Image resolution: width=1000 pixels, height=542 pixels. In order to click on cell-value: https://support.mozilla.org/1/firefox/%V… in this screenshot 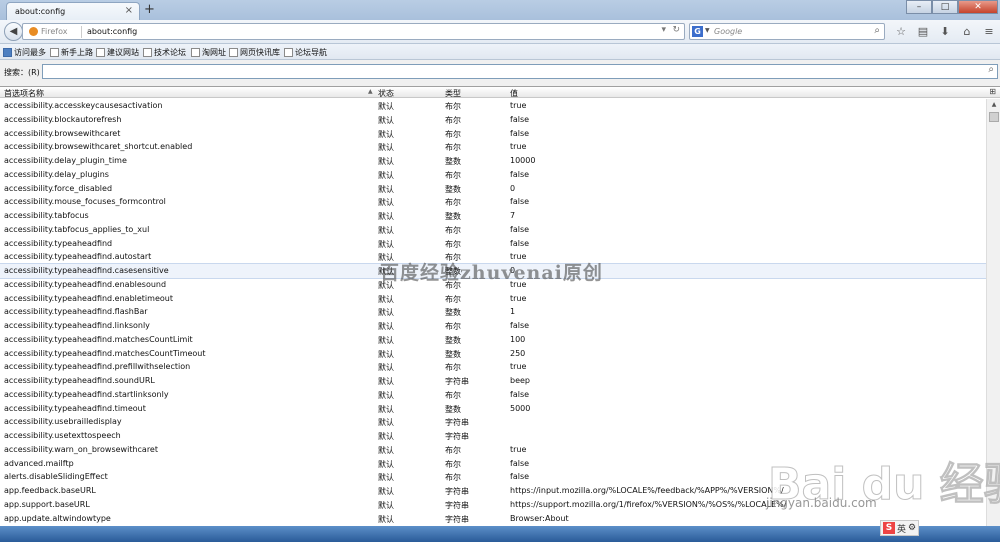, I will do `click(648, 504)`.